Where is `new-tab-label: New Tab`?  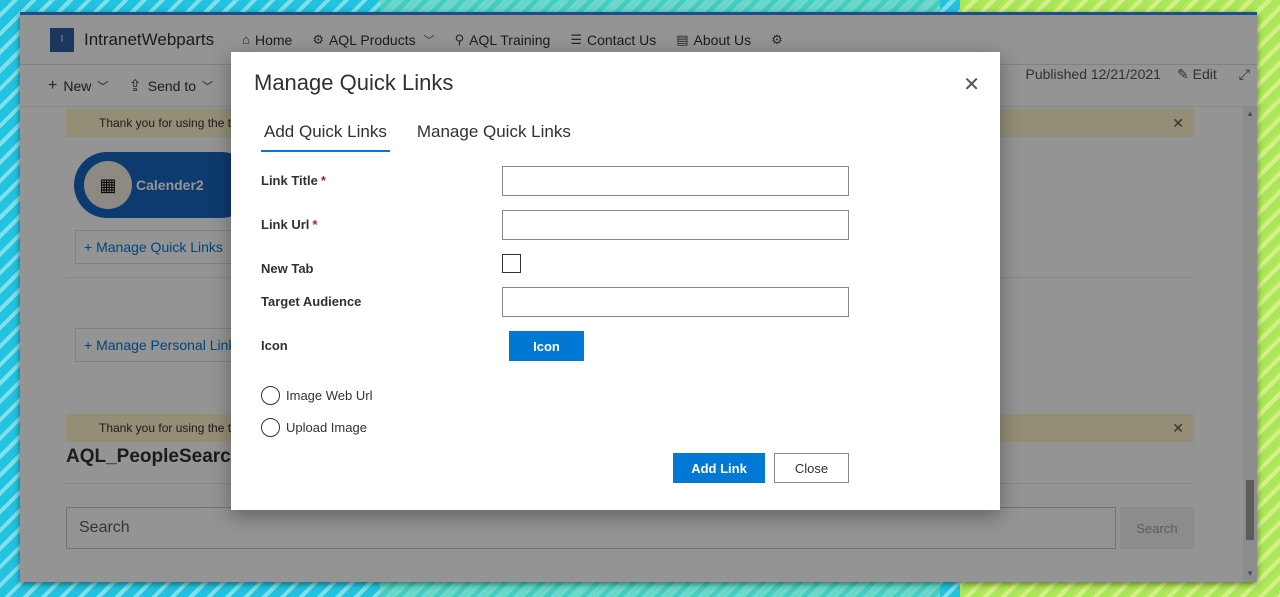
new-tab-label: New Tab is located at coordinates (287, 268).